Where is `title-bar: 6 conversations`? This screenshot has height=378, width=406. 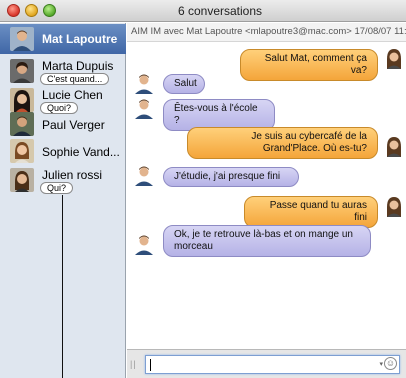 title-bar: 6 conversations is located at coordinates (203, 11).